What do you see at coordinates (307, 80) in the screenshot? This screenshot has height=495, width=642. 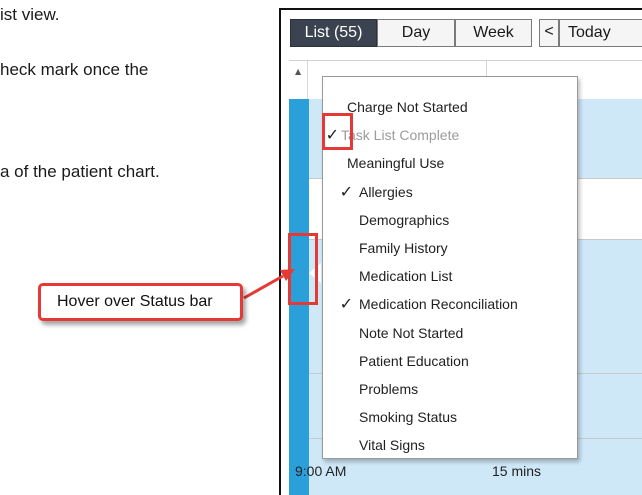 I see `column-divider` at bounding box center [307, 80].